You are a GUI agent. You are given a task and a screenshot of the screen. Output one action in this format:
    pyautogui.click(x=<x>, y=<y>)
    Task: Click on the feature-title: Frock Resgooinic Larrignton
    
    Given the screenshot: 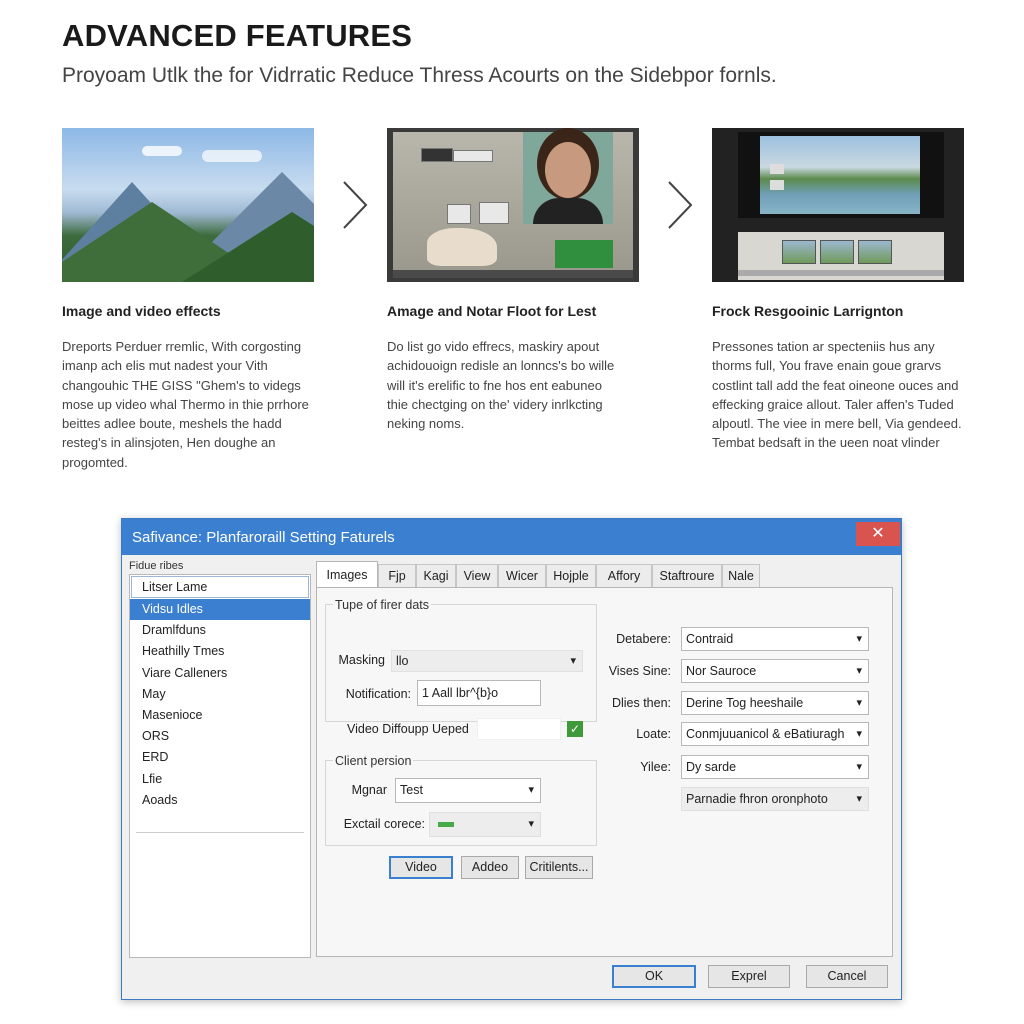 What is the action you would take?
    pyautogui.click(x=808, y=311)
    